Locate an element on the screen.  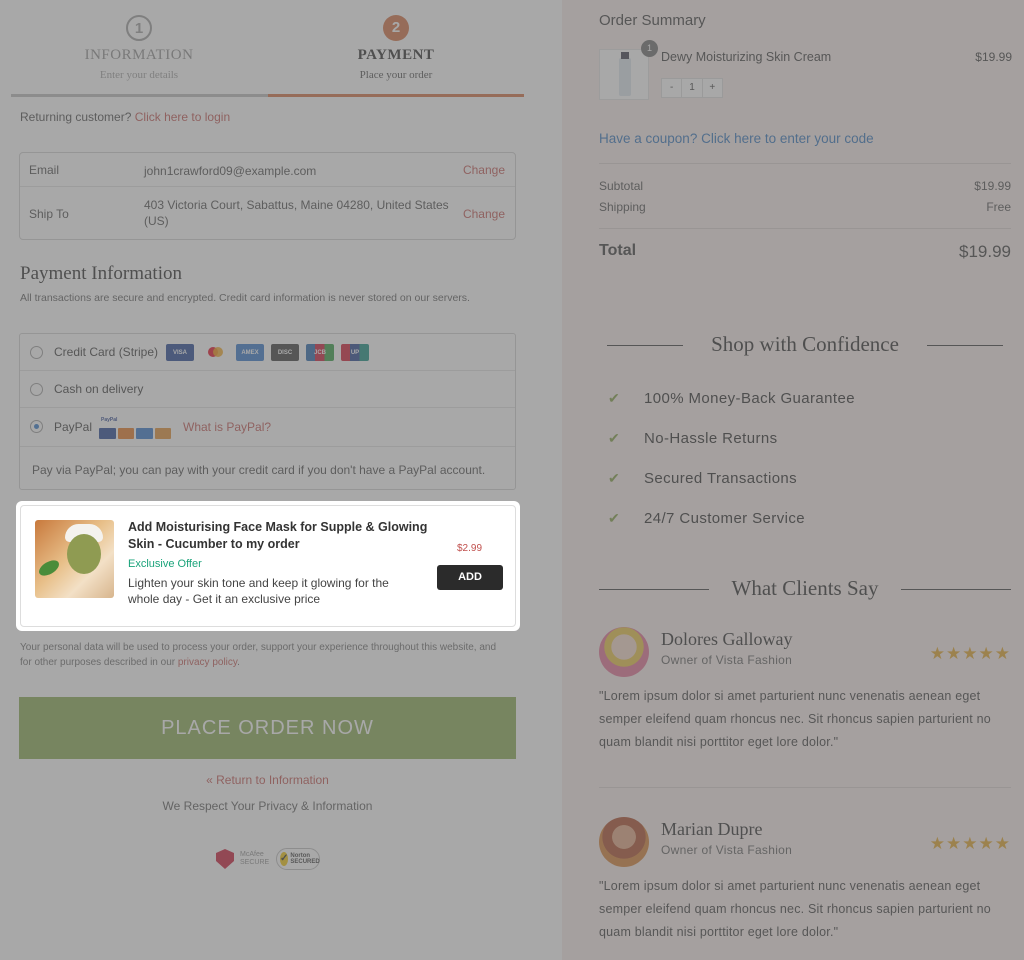
confidence-title: Shop with Confidence is located at coordinates (805, 344).